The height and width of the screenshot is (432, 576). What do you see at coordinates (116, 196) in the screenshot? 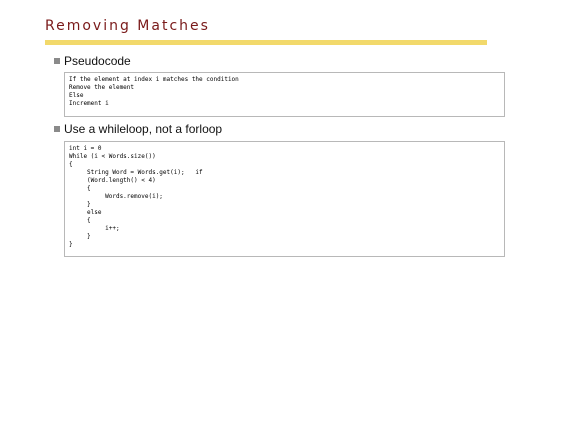
I see `code-line: Words.remove(i);` at bounding box center [116, 196].